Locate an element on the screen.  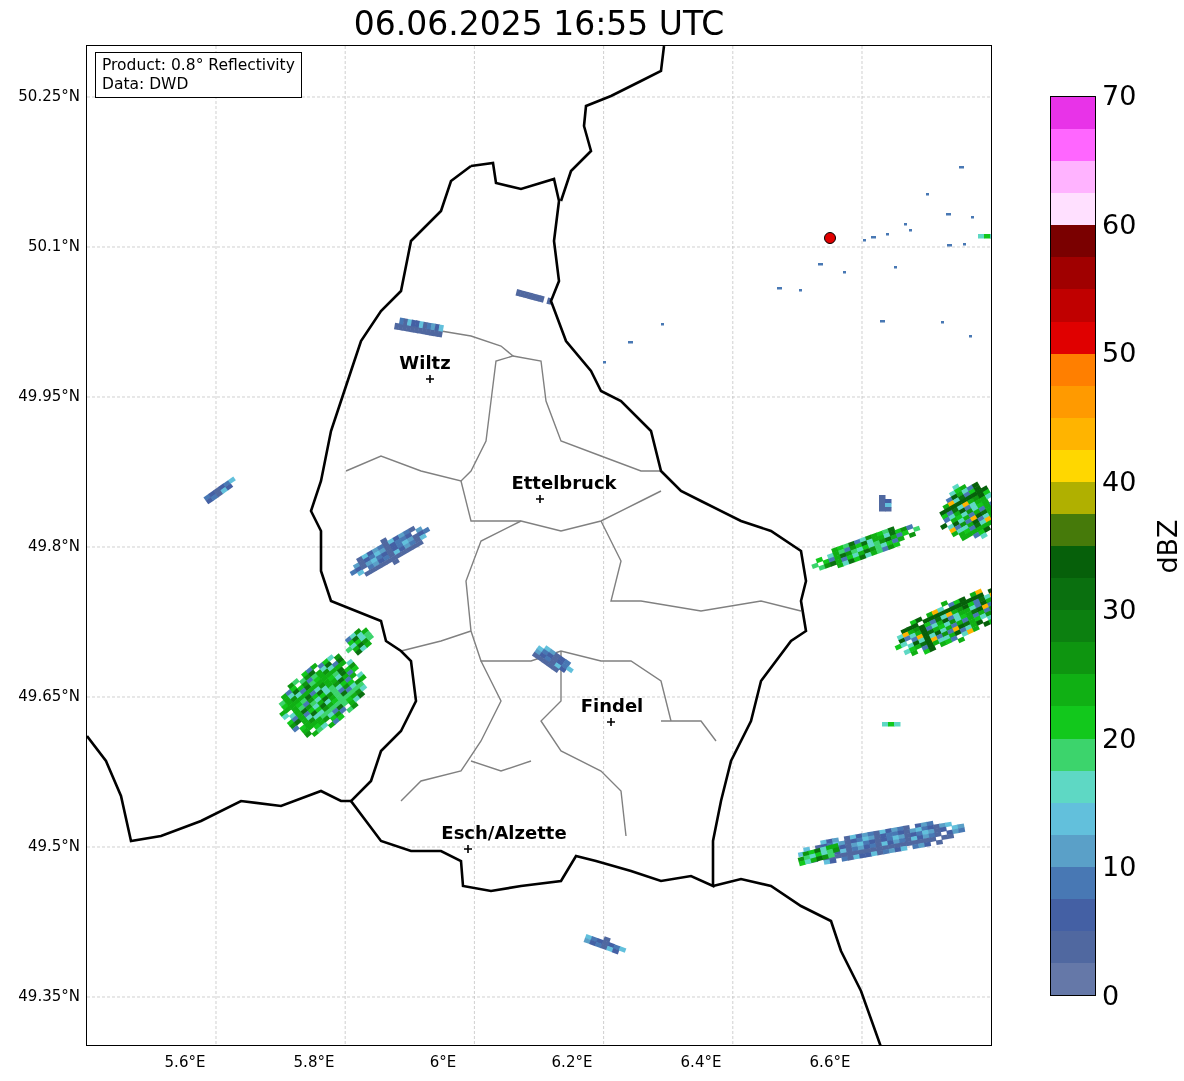
colorbar-tick-label: 20 is located at coordinates (1119, 738).